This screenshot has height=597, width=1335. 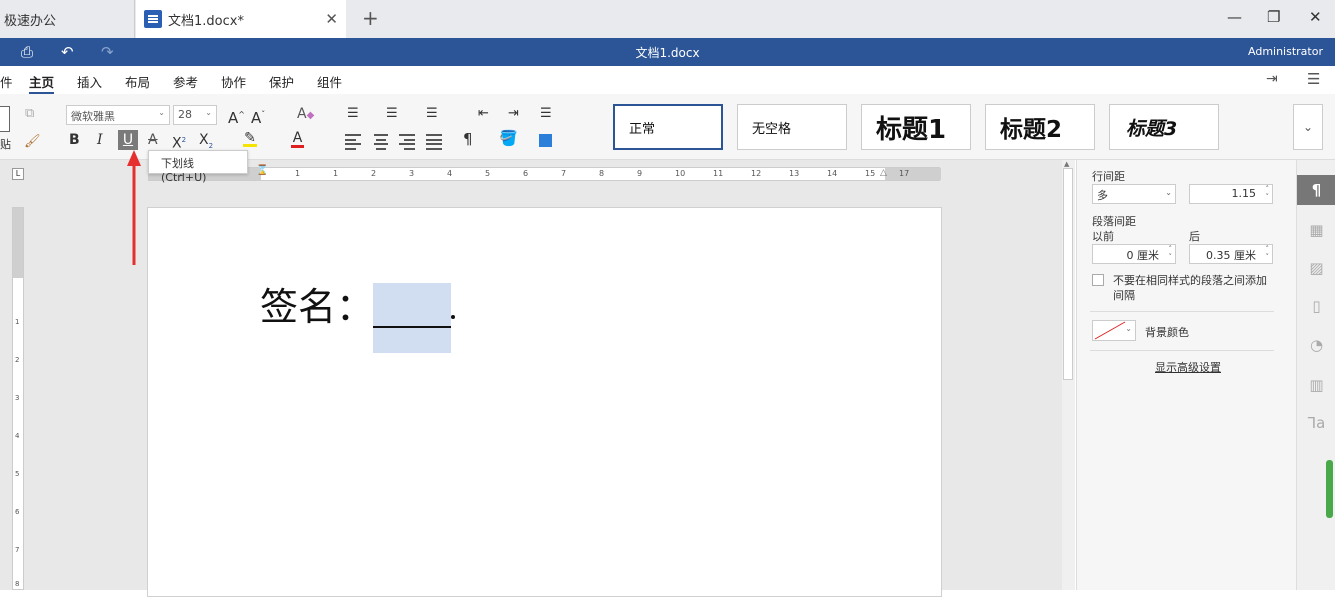 What do you see at coordinates (412, 318) in the screenshot?
I see `text-selection` at bounding box center [412, 318].